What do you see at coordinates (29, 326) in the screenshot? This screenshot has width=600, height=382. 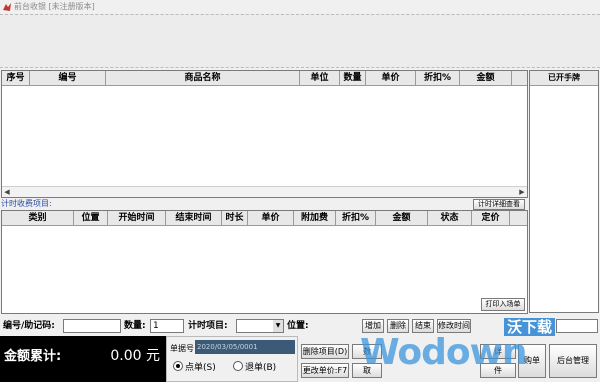 I see `code-label: 编号/助记码:` at bounding box center [29, 326].